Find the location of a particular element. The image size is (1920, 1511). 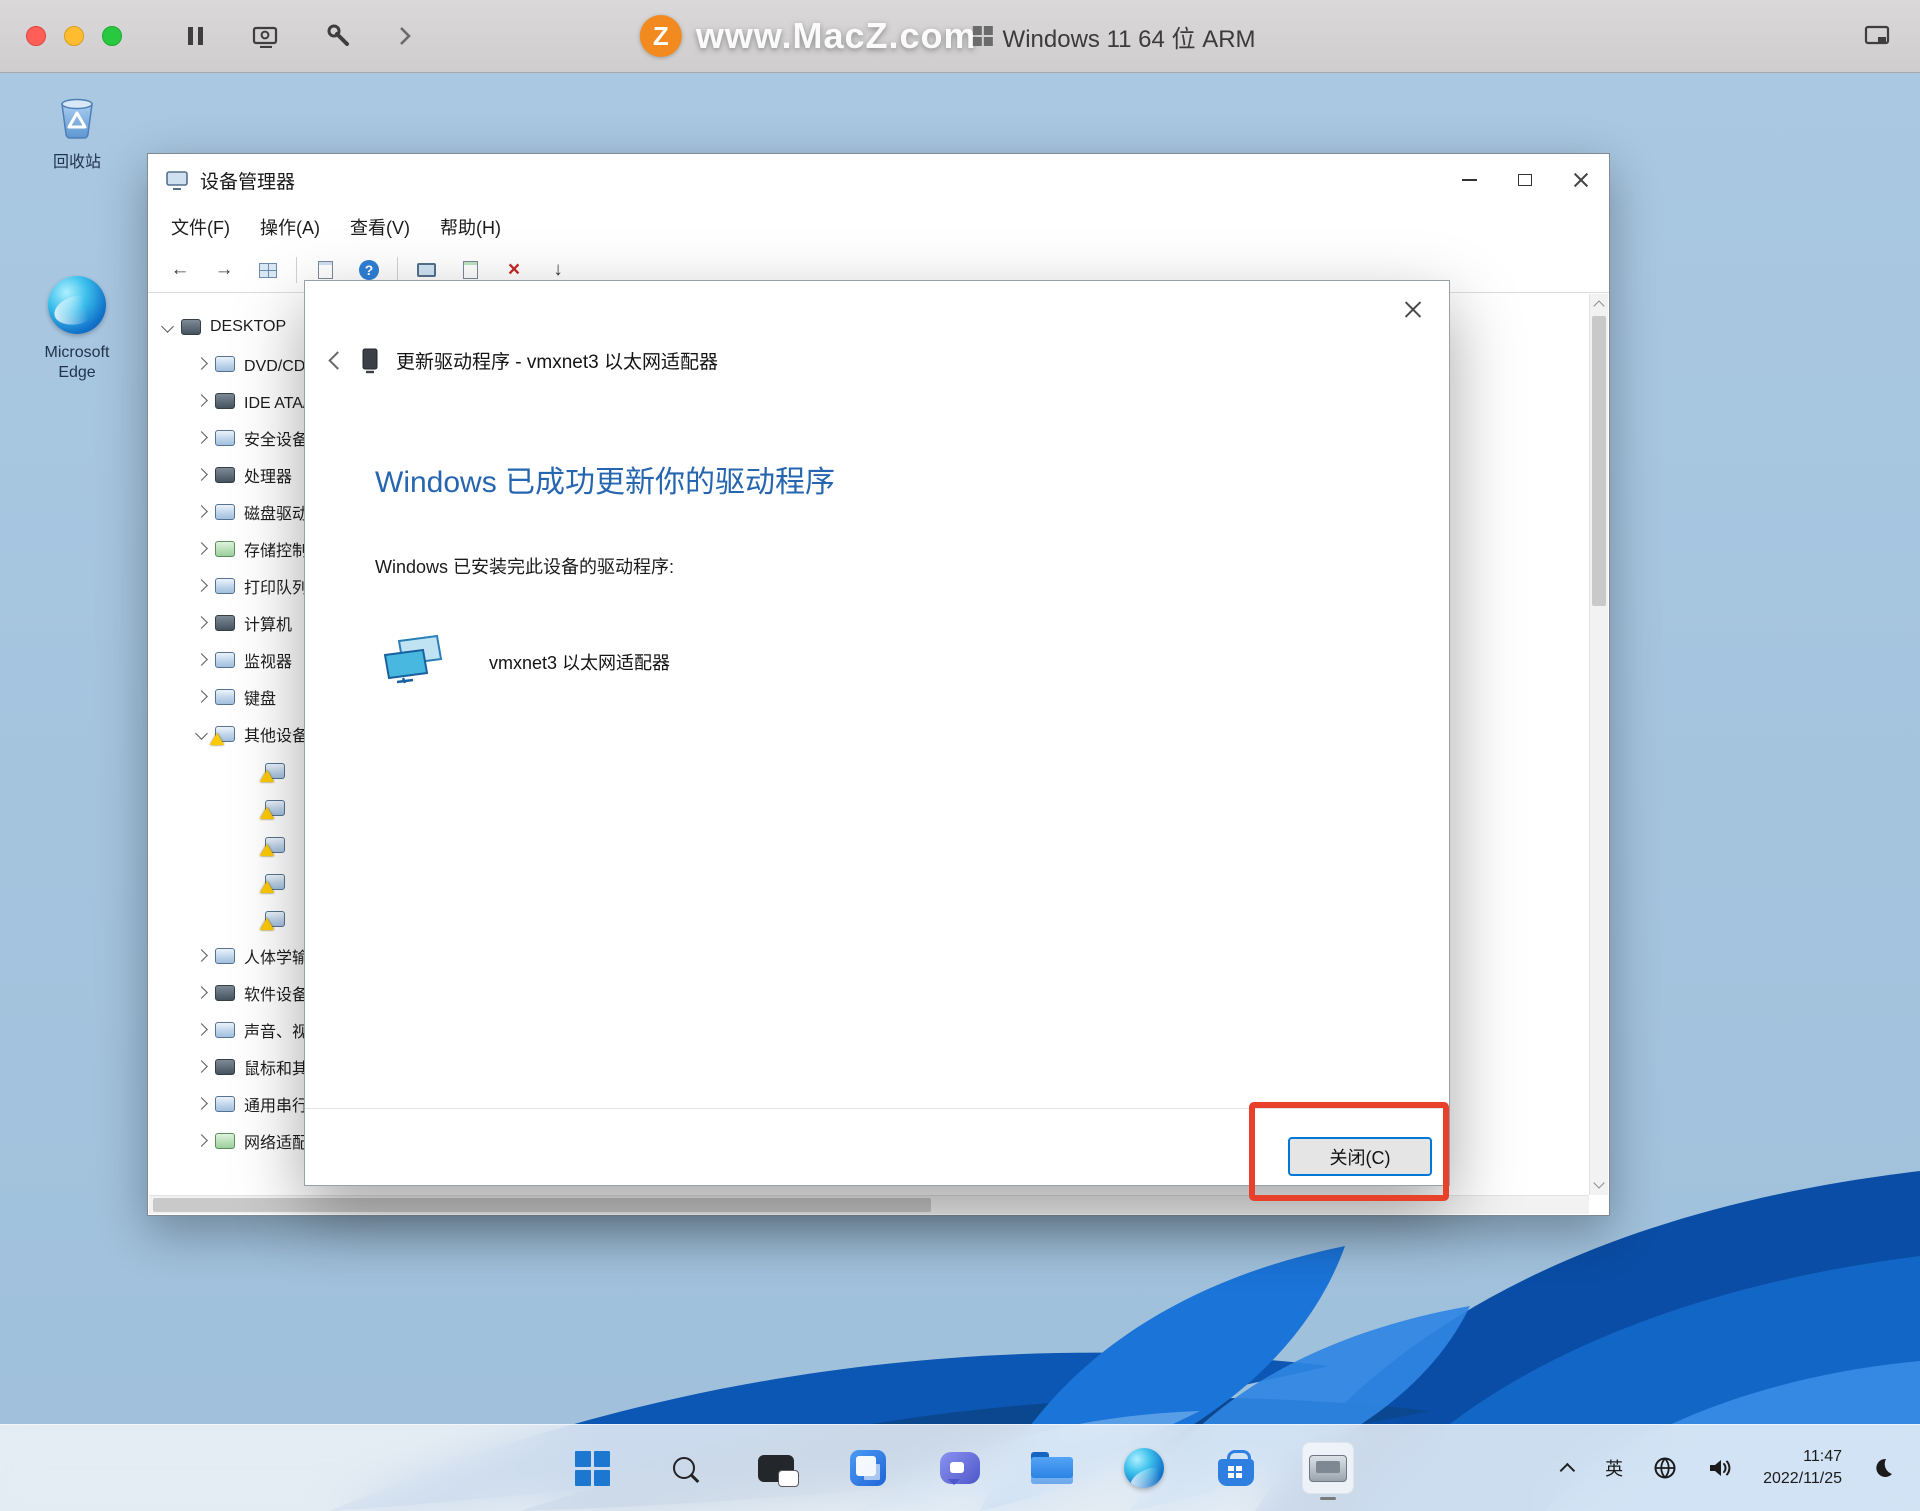

navigate-back-icon: ← is located at coordinates (180, 270).